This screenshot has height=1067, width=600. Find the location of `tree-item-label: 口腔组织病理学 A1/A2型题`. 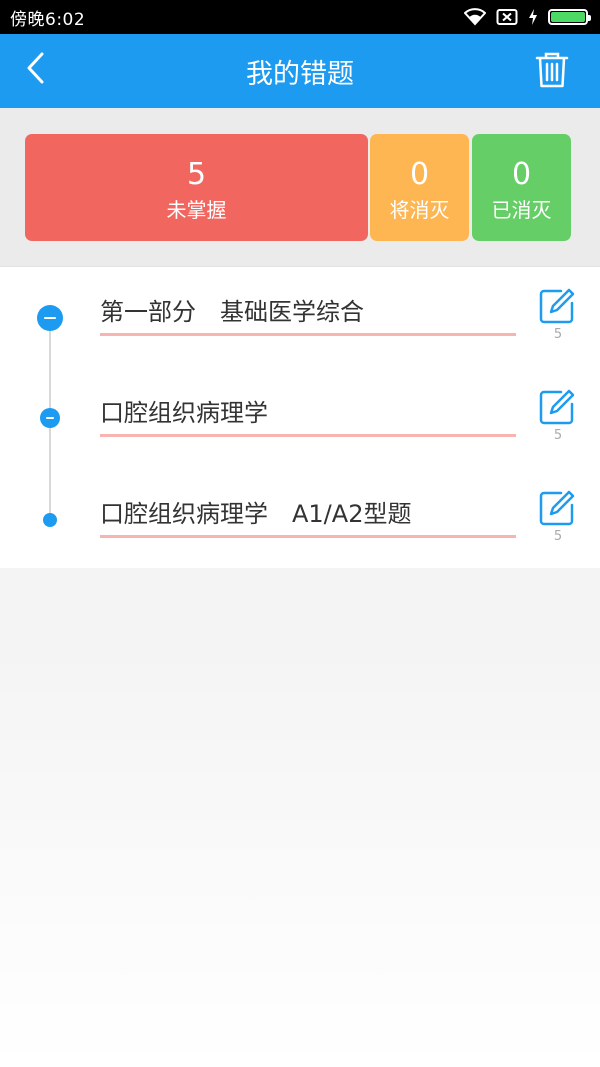

tree-item-label: 口腔组织病理学 A1/A2型题 is located at coordinates (308, 516).